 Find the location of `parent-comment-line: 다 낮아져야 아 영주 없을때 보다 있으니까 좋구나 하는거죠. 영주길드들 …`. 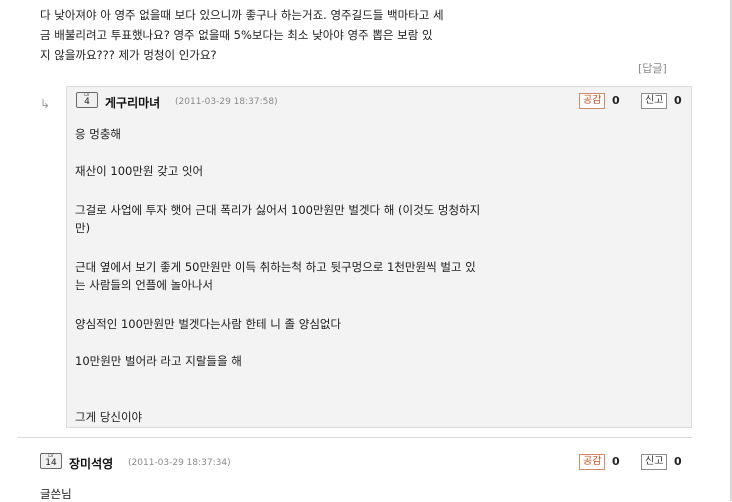

parent-comment-line: 다 낮아져야 아 영주 없을때 보다 있으니까 좋구나 하는거죠. 영주길드들 … is located at coordinates (242, 15).